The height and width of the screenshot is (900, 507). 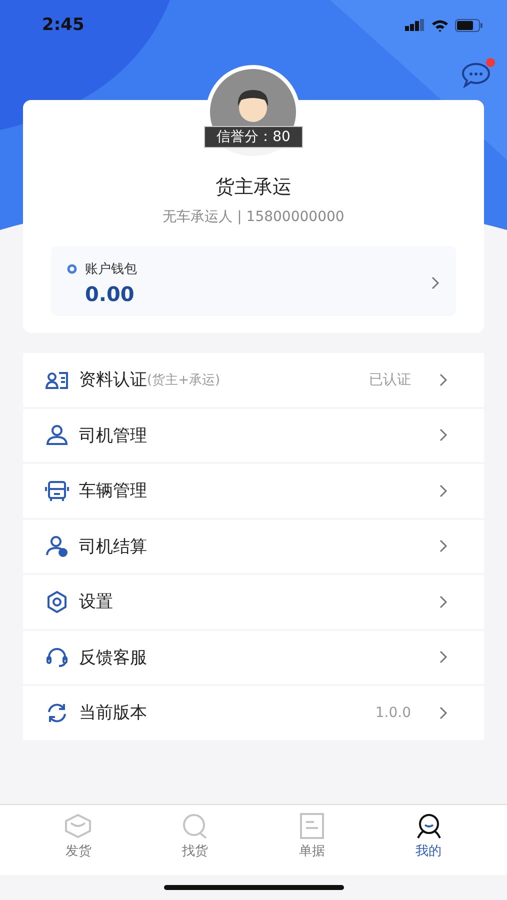 What do you see at coordinates (57, 657) in the screenshot?
I see `headset-icon` at bounding box center [57, 657].